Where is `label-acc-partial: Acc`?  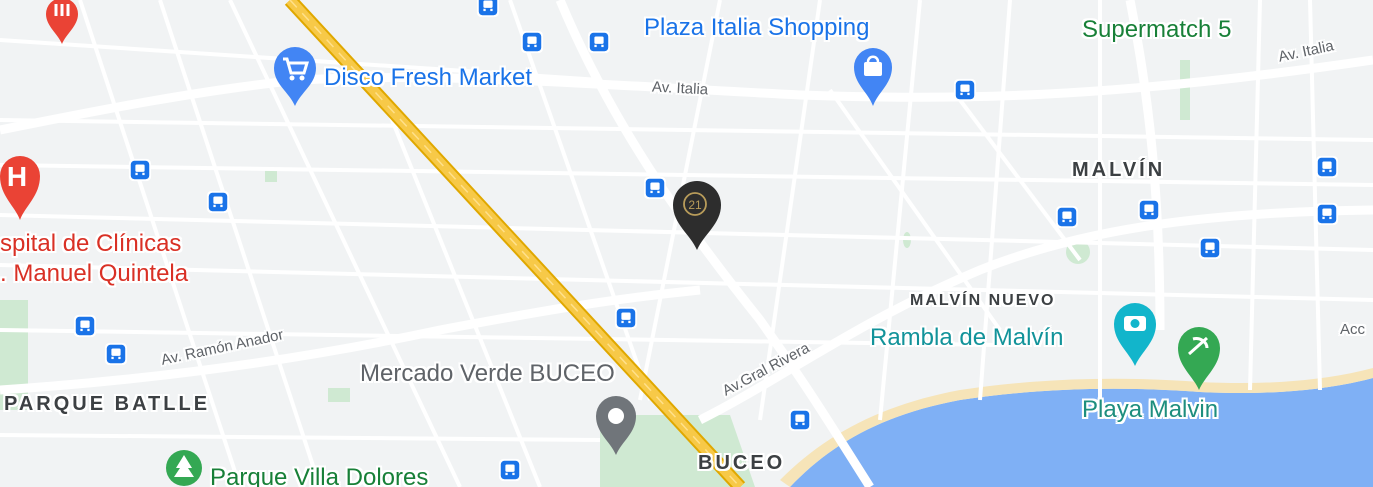 label-acc-partial: Acc is located at coordinates (1353, 329).